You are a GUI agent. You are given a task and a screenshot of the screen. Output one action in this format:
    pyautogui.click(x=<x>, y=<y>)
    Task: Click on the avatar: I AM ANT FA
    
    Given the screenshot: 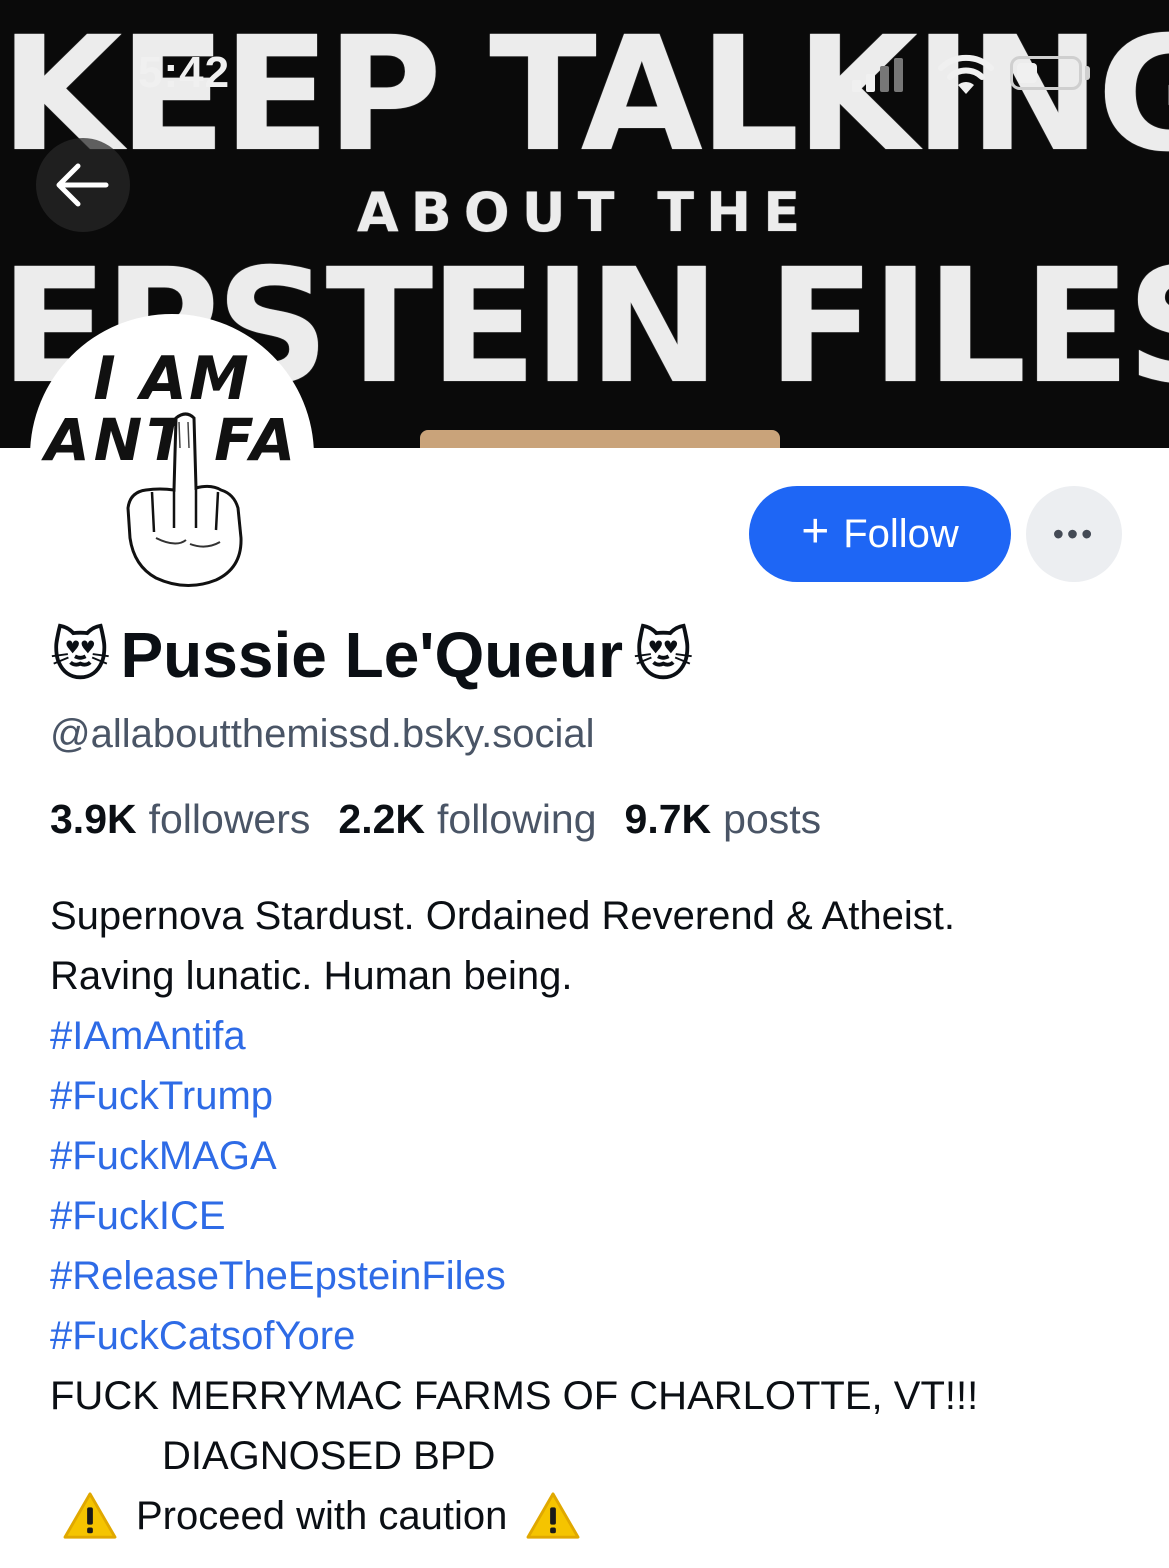 What is the action you would take?
    pyautogui.click(x=172, y=456)
    